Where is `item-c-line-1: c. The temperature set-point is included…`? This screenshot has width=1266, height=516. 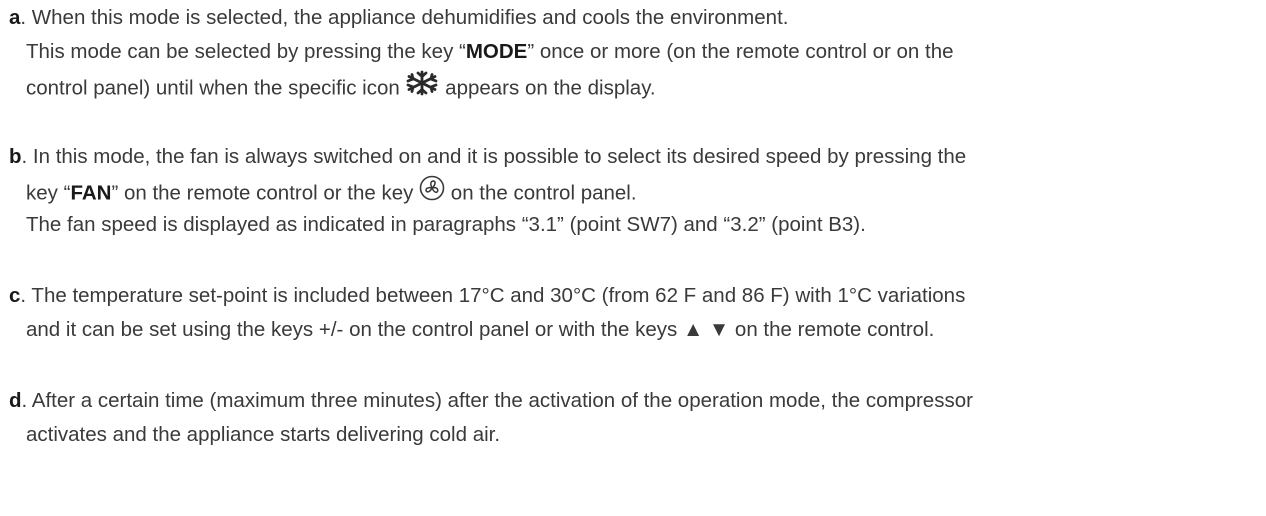
item-c-line-1: c. The temperature set-point is included… is located at coordinates (487, 296).